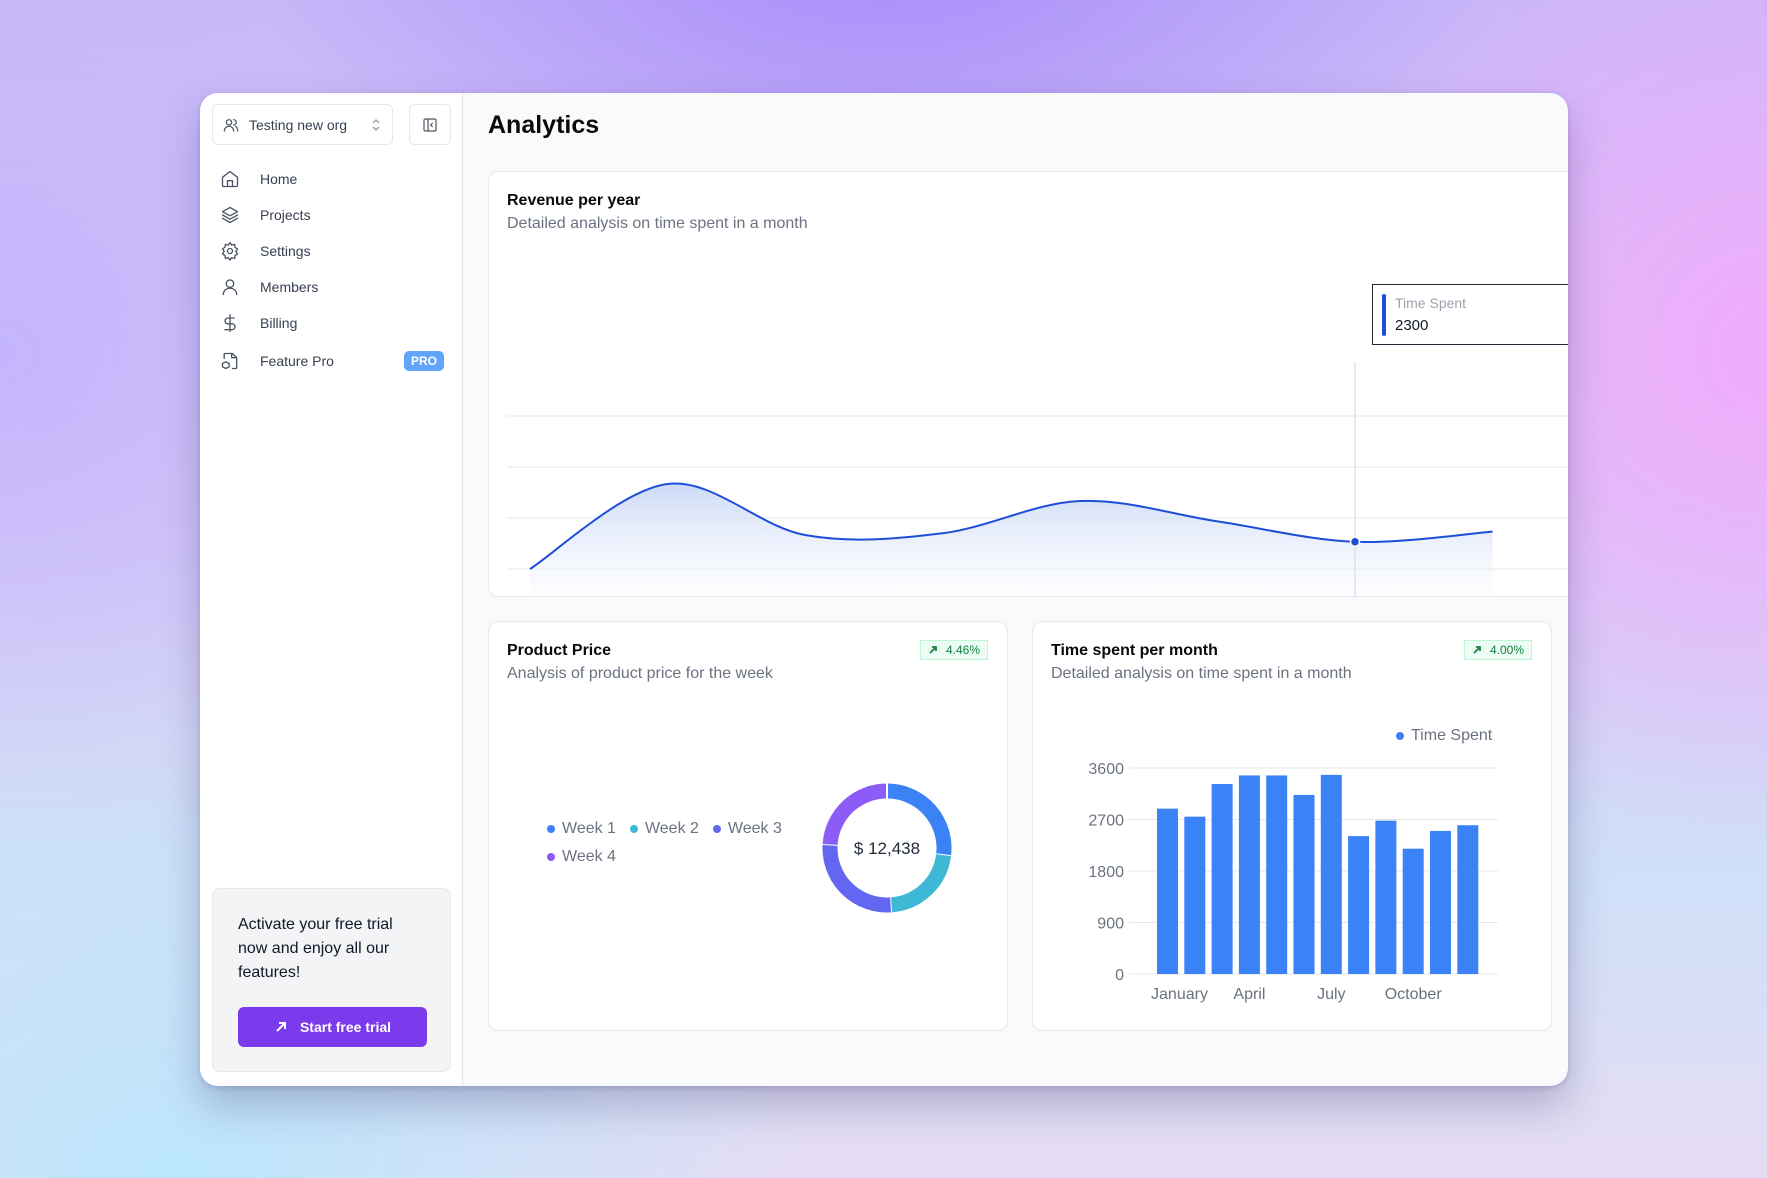 This screenshot has width=1767, height=1178. Describe the element at coordinates (376, 124) in the screenshot. I see `chevron-up-down-icon` at that location.